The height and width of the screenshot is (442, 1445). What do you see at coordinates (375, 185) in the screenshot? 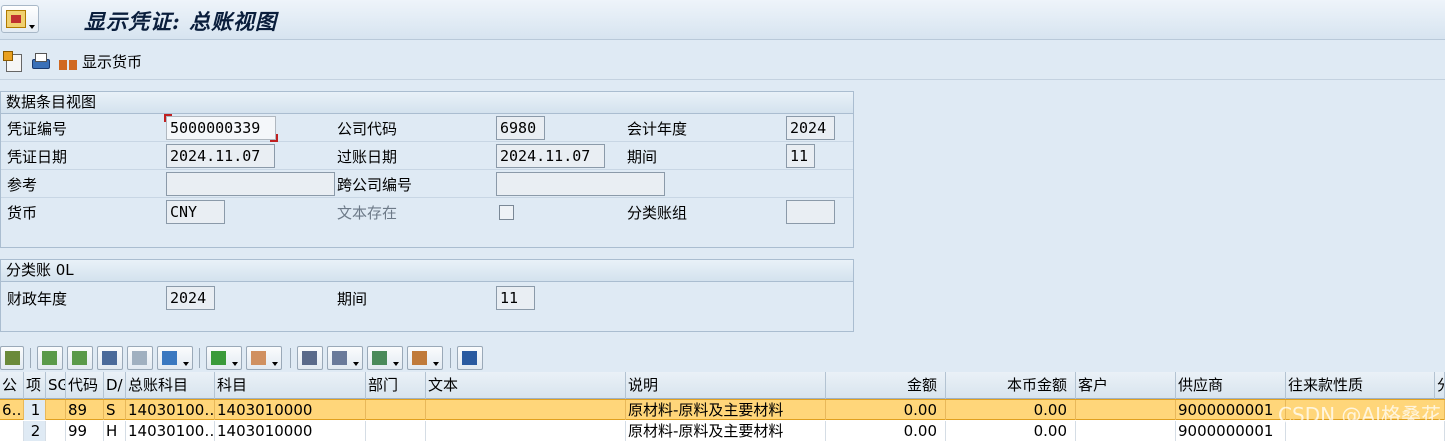
I see `cross-company-number-label: 跨公司编号` at bounding box center [375, 185].